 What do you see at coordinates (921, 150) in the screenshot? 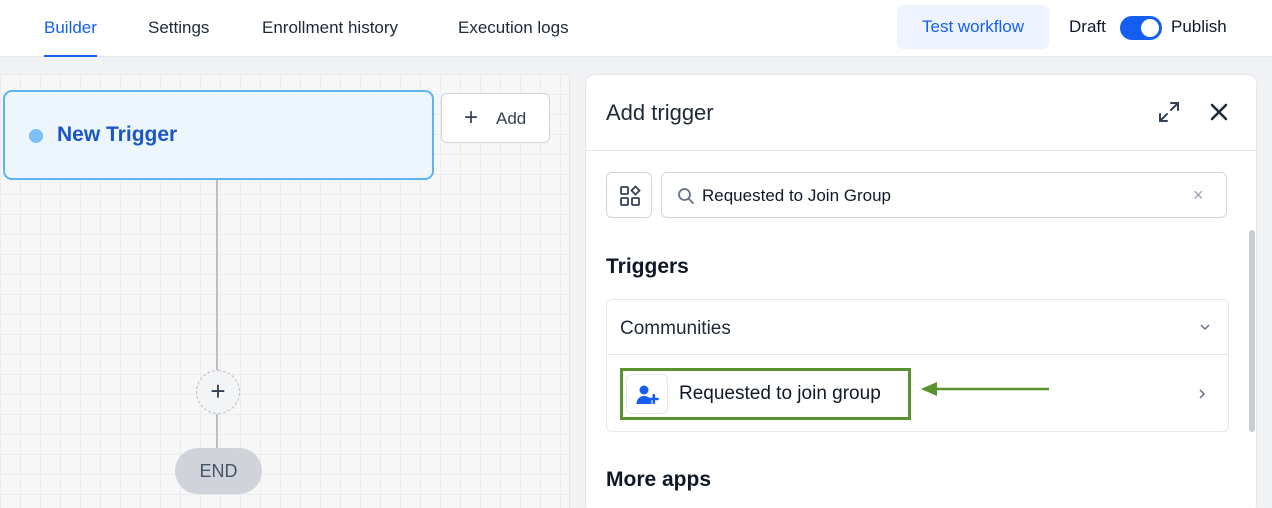
I see `divider` at bounding box center [921, 150].